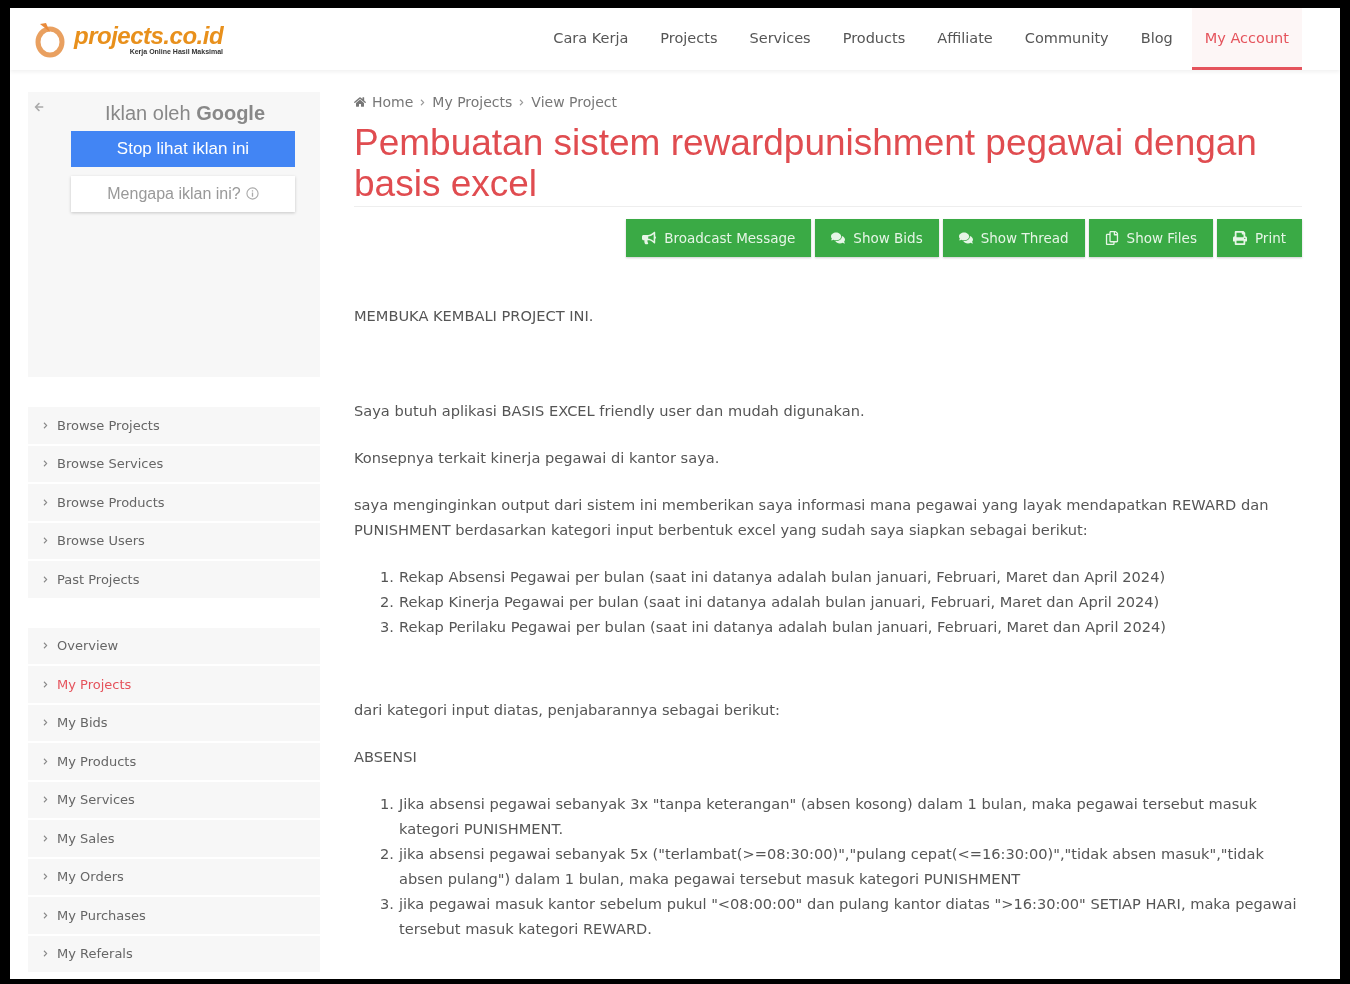 This screenshot has width=1350, height=984. What do you see at coordinates (782, 577) in the screenshot?
I see `list-item-text: Rekap Absensi Pegawai per bulan (saat ini datanya adalah bulan januari, Februari, Maret dan April 2024)` at bounding box center [782, 577].